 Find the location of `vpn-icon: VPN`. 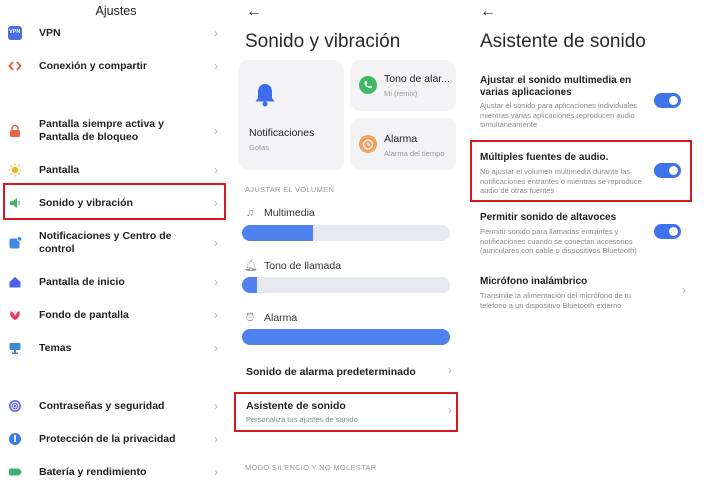

vpn-icon: VPN is located at coordinates (15, 33).